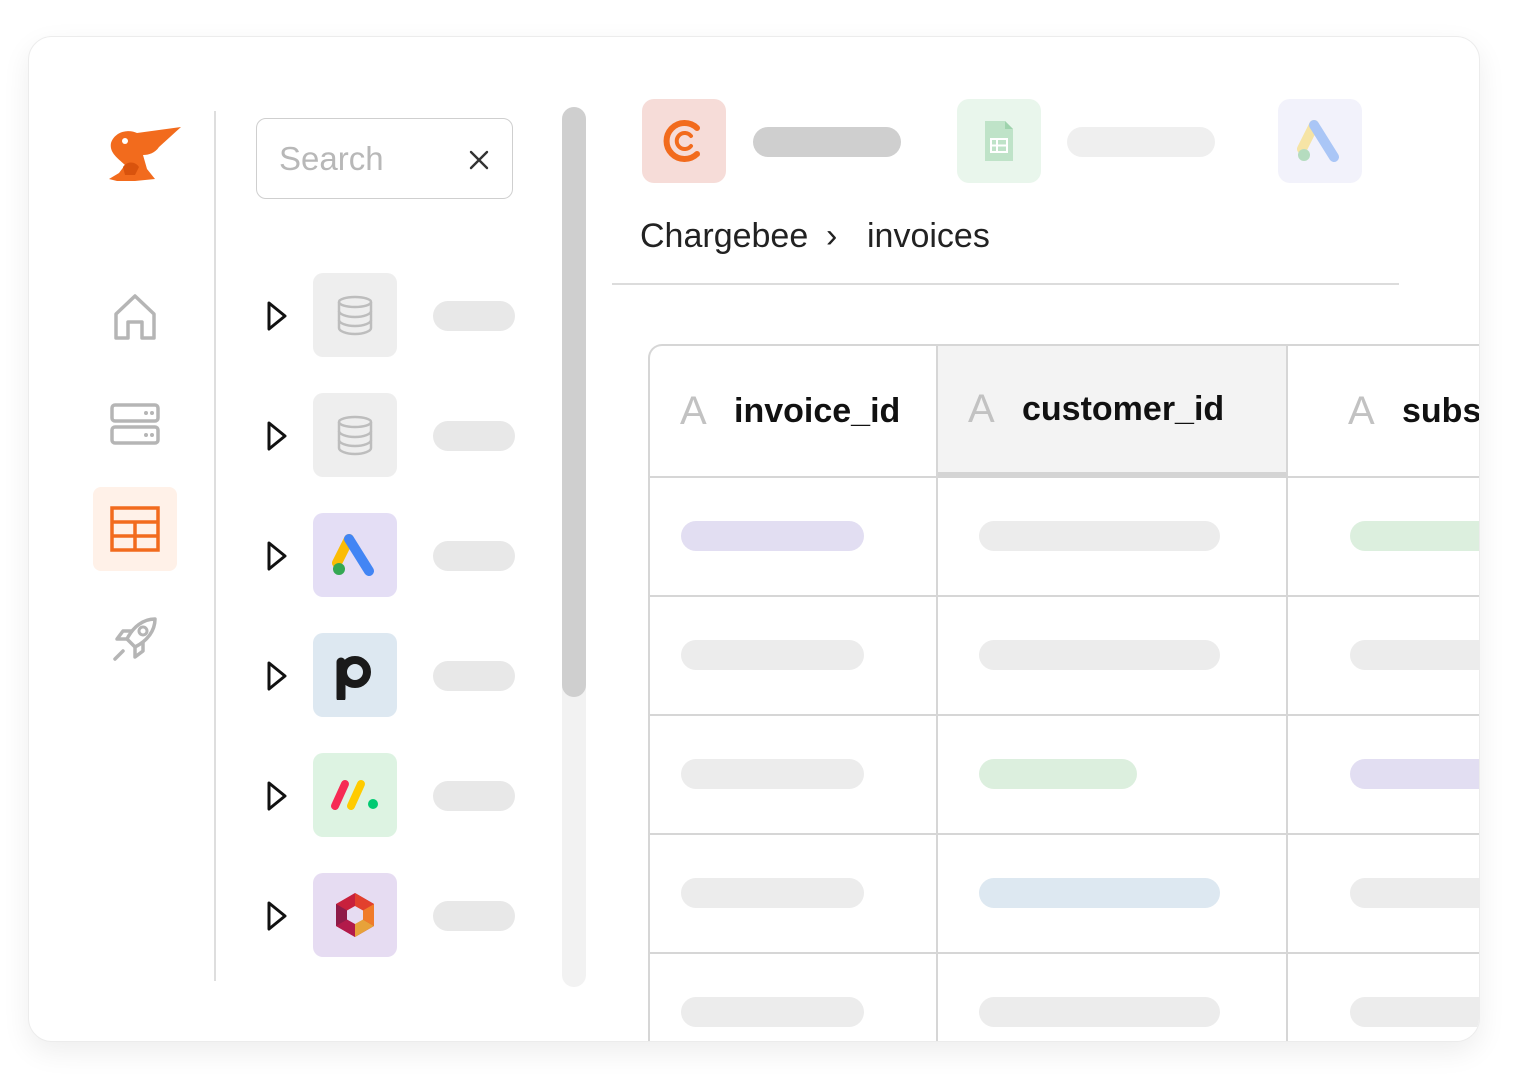 This screenshot has width=1536, height=1090. I want to click on nav-tables, so click(135, 529).